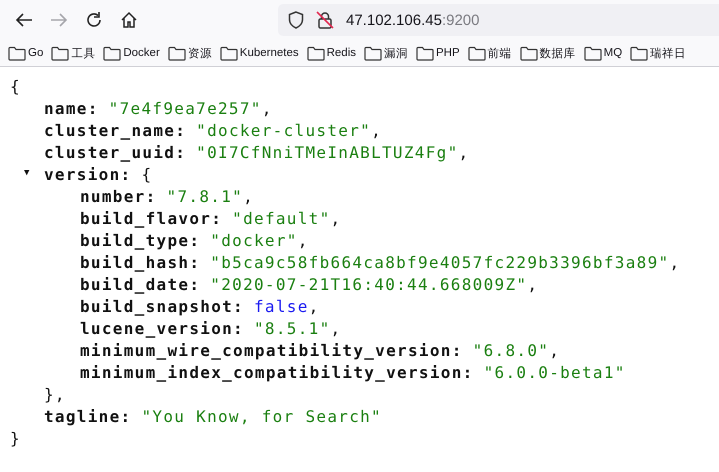 The height and width of the screenshot is (472, 719). Describe the element at coordinates (498, 20) in the screenshot. I see `address-bar: 47.102.106.45:9200` at that location.